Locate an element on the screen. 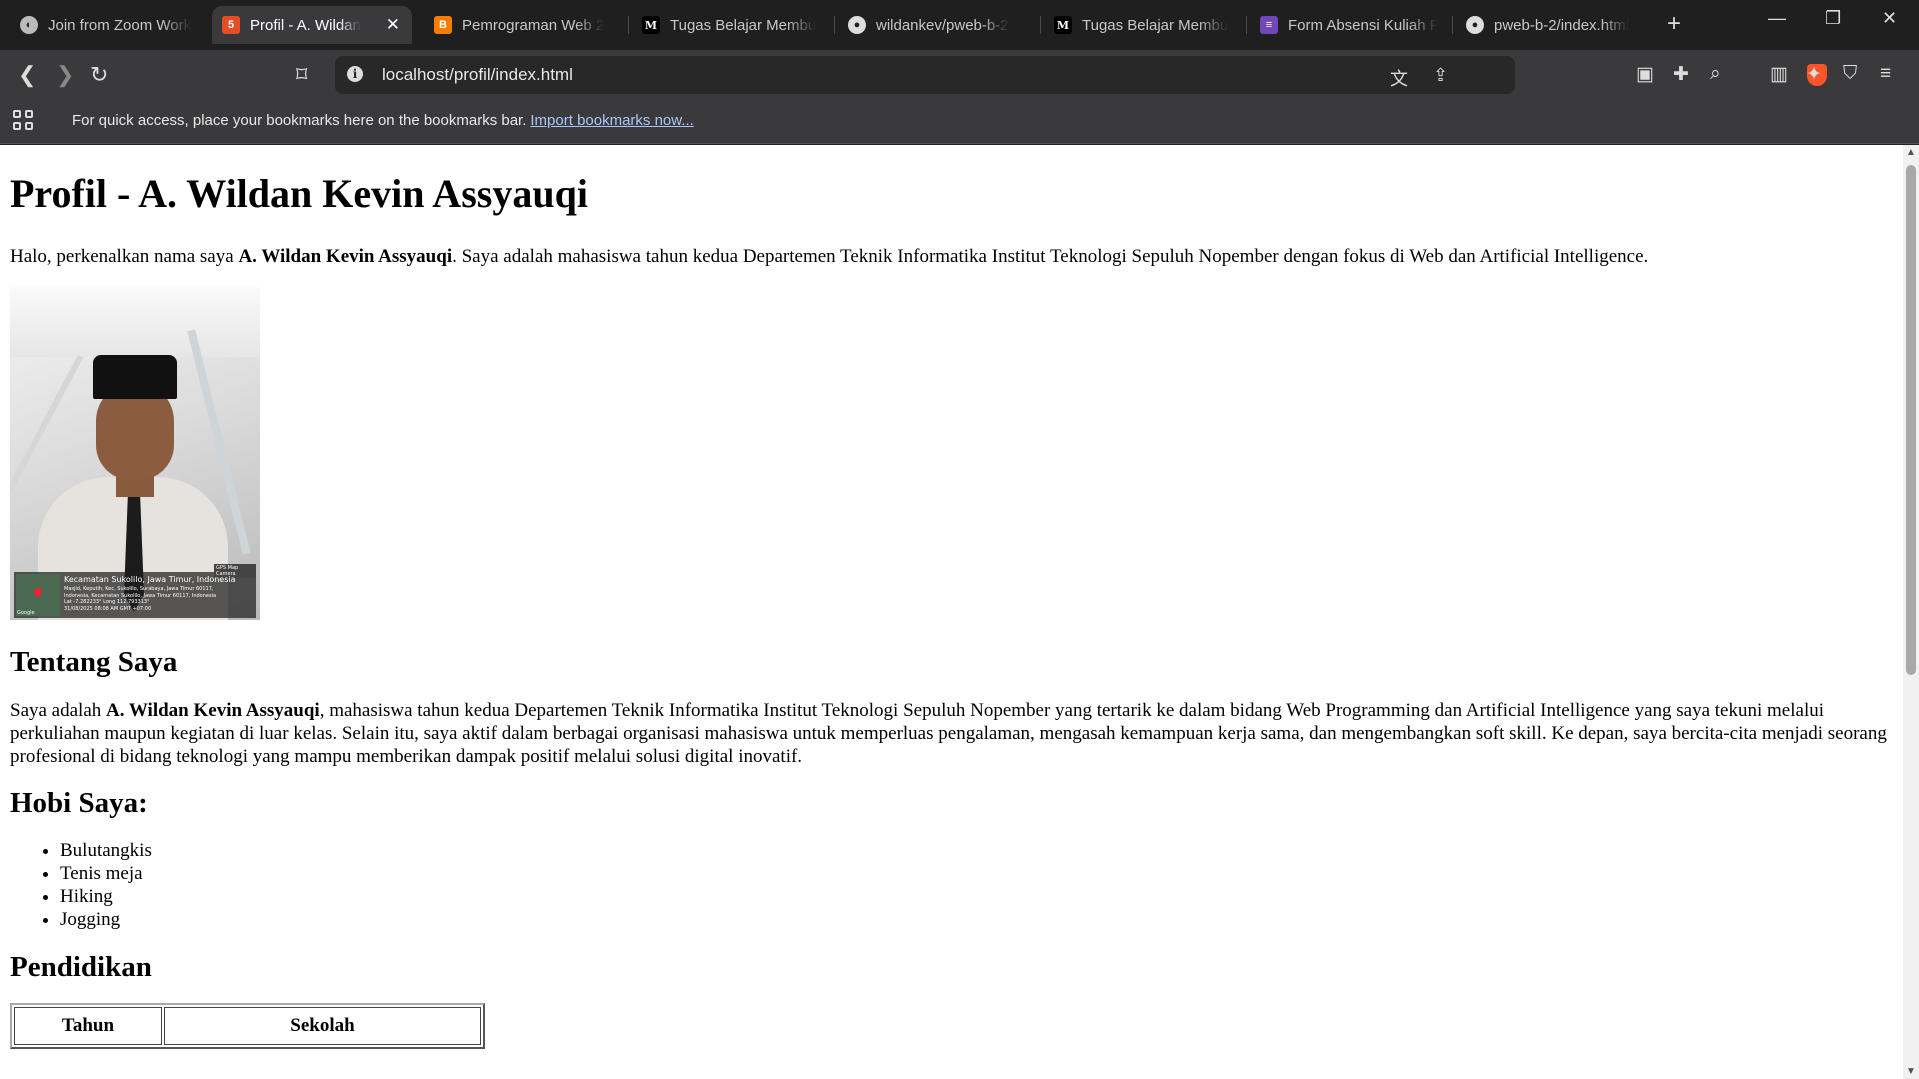 This screenshot has width=1919, height=1079. new-tab-icon: + is located at coordinates (1674, 24).